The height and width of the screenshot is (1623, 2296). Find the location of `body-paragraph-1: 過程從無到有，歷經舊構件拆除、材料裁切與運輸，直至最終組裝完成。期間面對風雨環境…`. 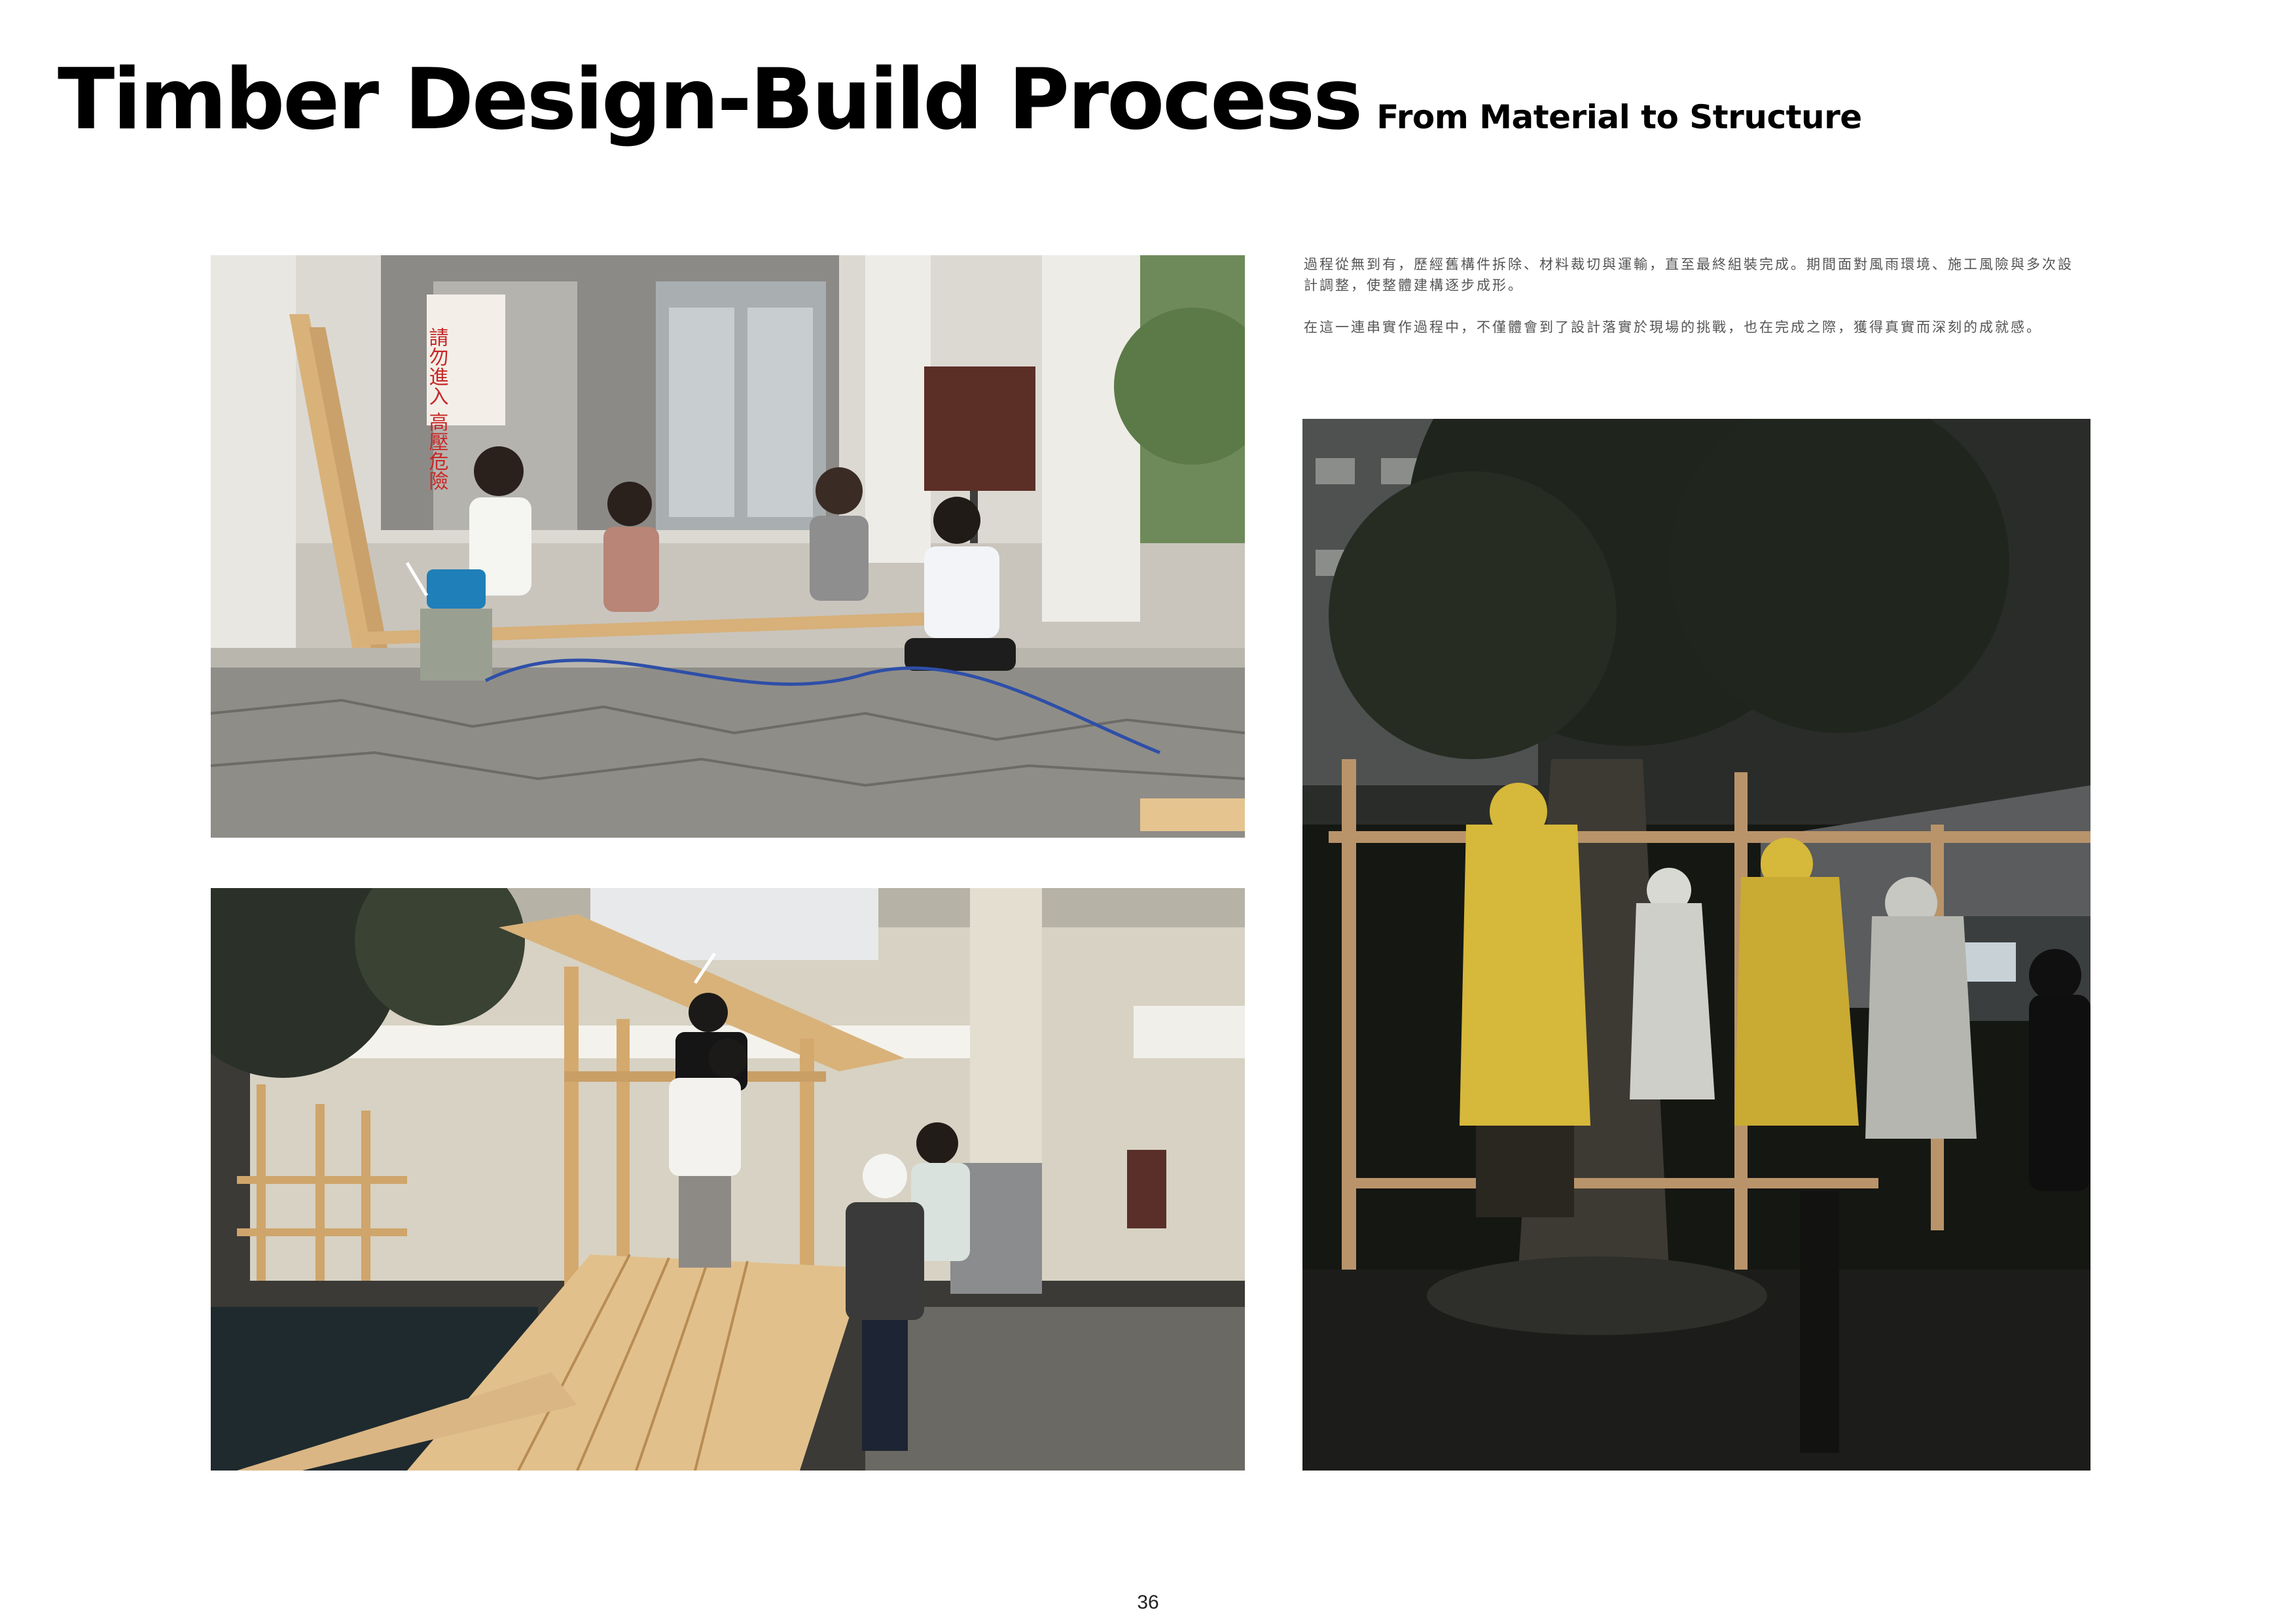

body-paragraph-1: 過程從無到有，歷經舊構件拆除、材料裁切與運輸，直至最終組裝完成。期間面對風雨環境… is located at coordinates (1688, 275).